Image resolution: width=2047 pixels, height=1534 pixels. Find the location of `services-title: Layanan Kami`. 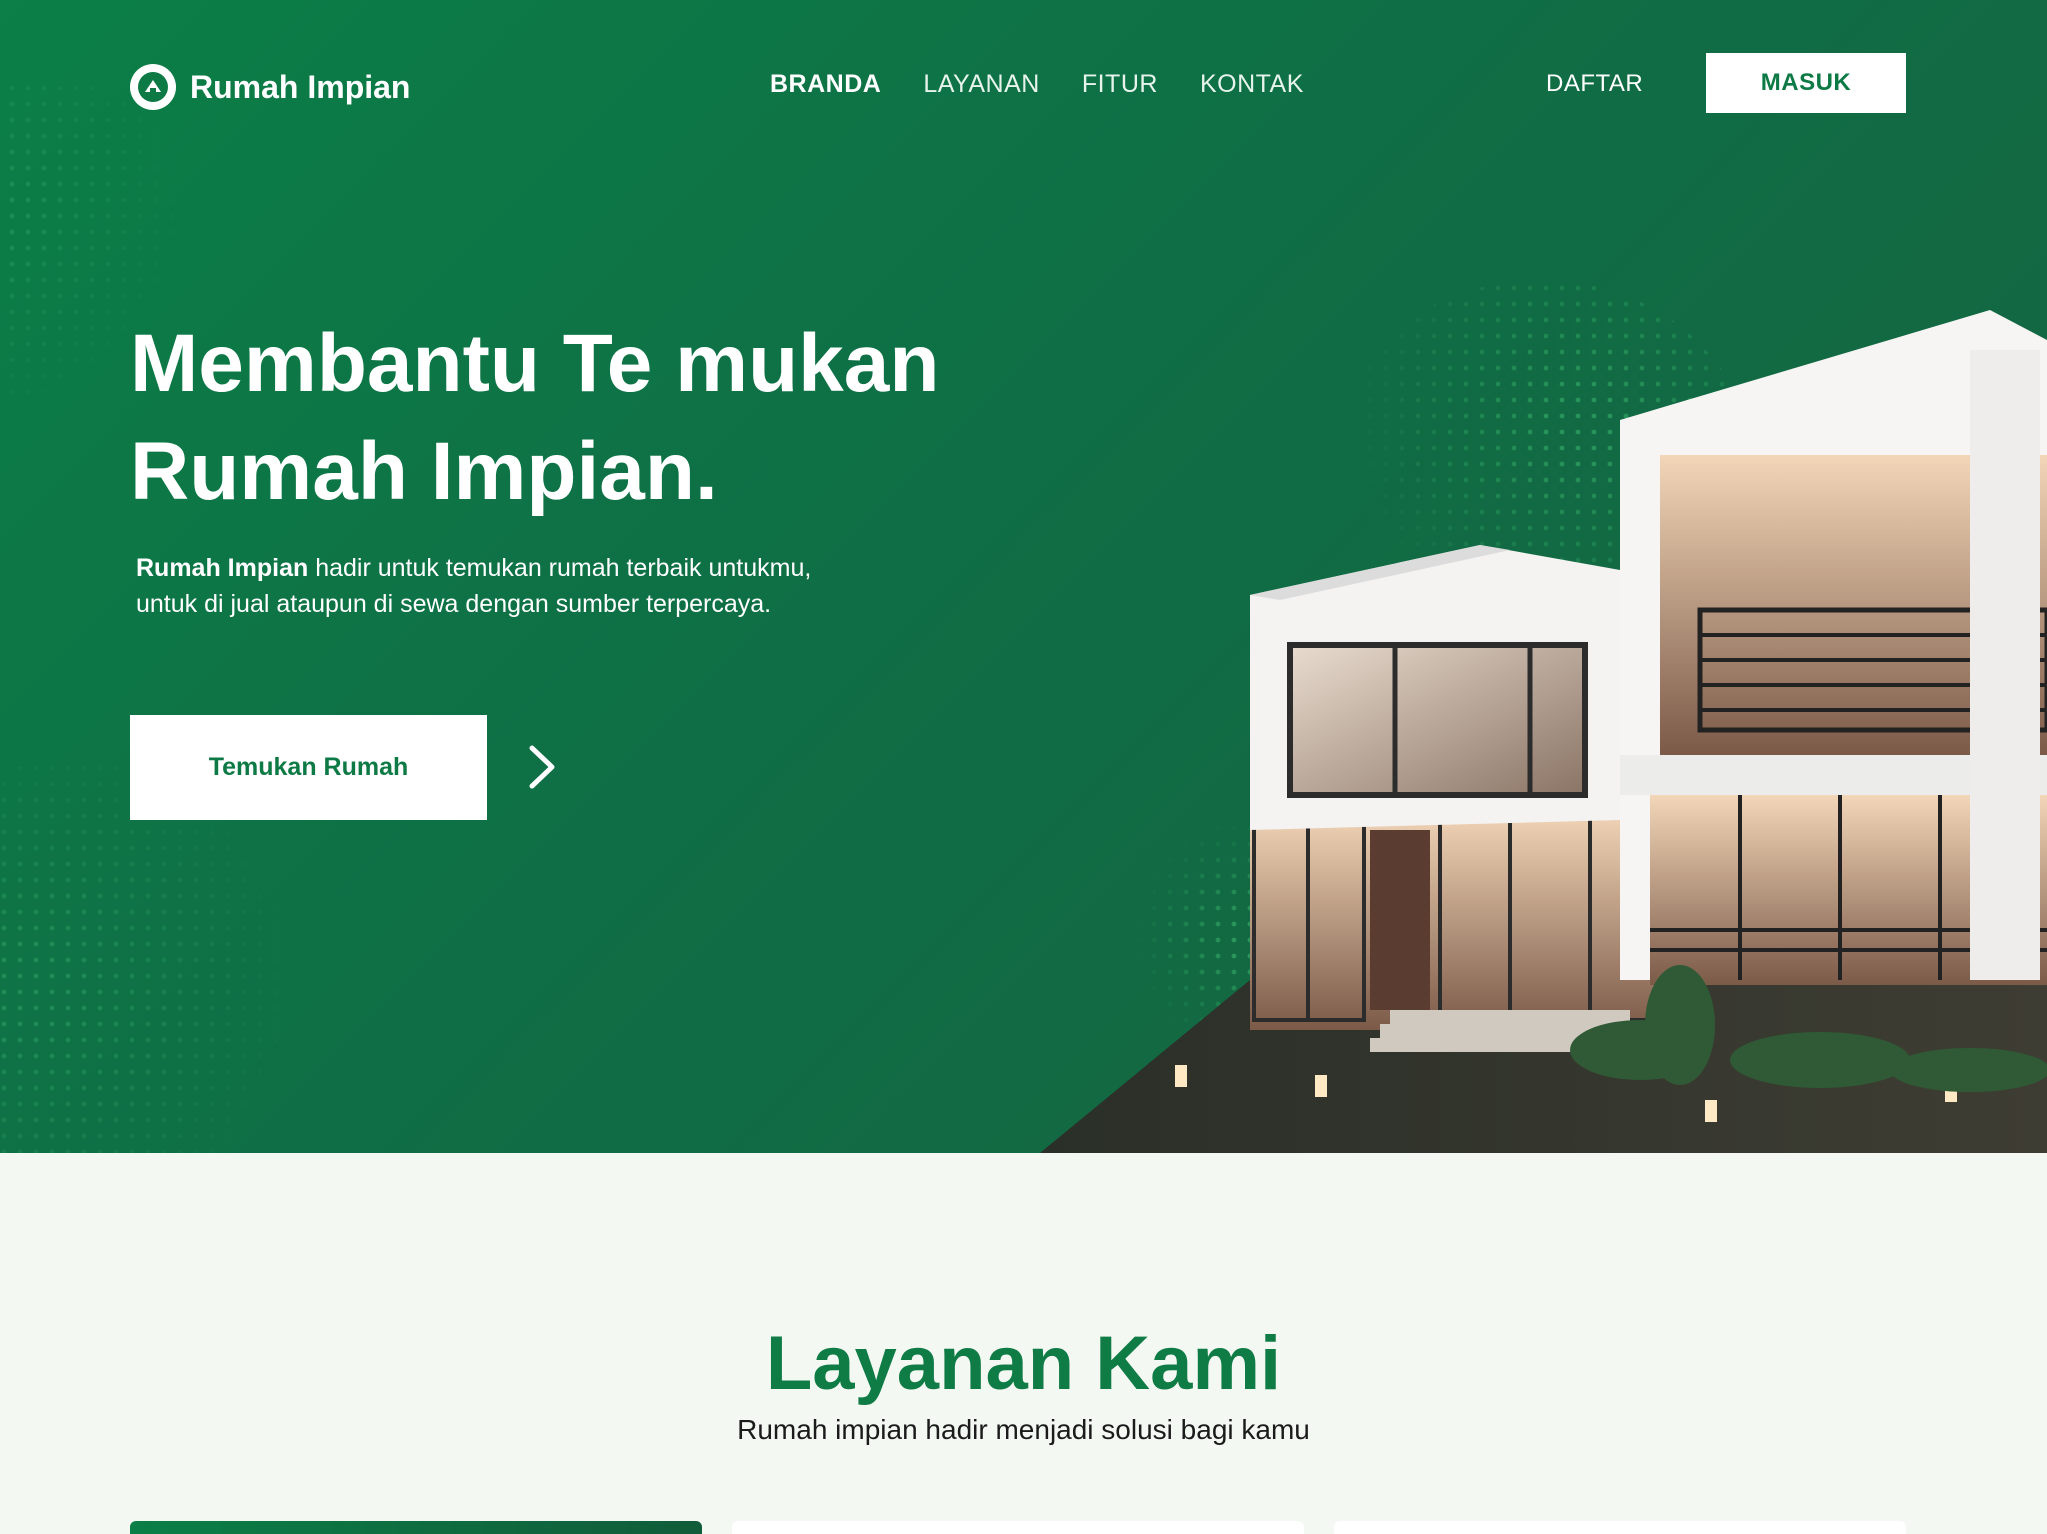

services-title: Layanan Kami is located at coordinates (1023, 1363).